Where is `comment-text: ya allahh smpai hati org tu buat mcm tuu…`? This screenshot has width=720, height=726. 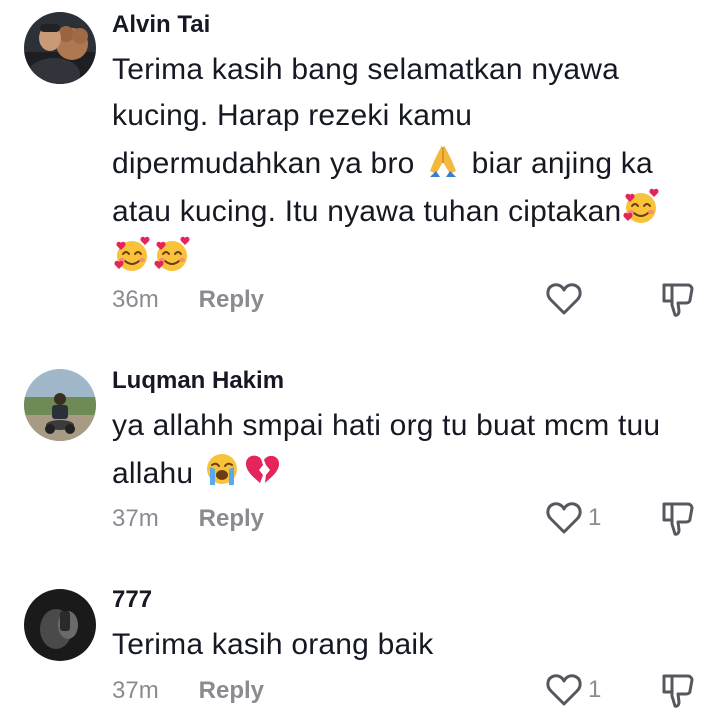 comment-text: ya allahh smpai hati org tu buat mcm tuu… is located at coordinates (402, 450).